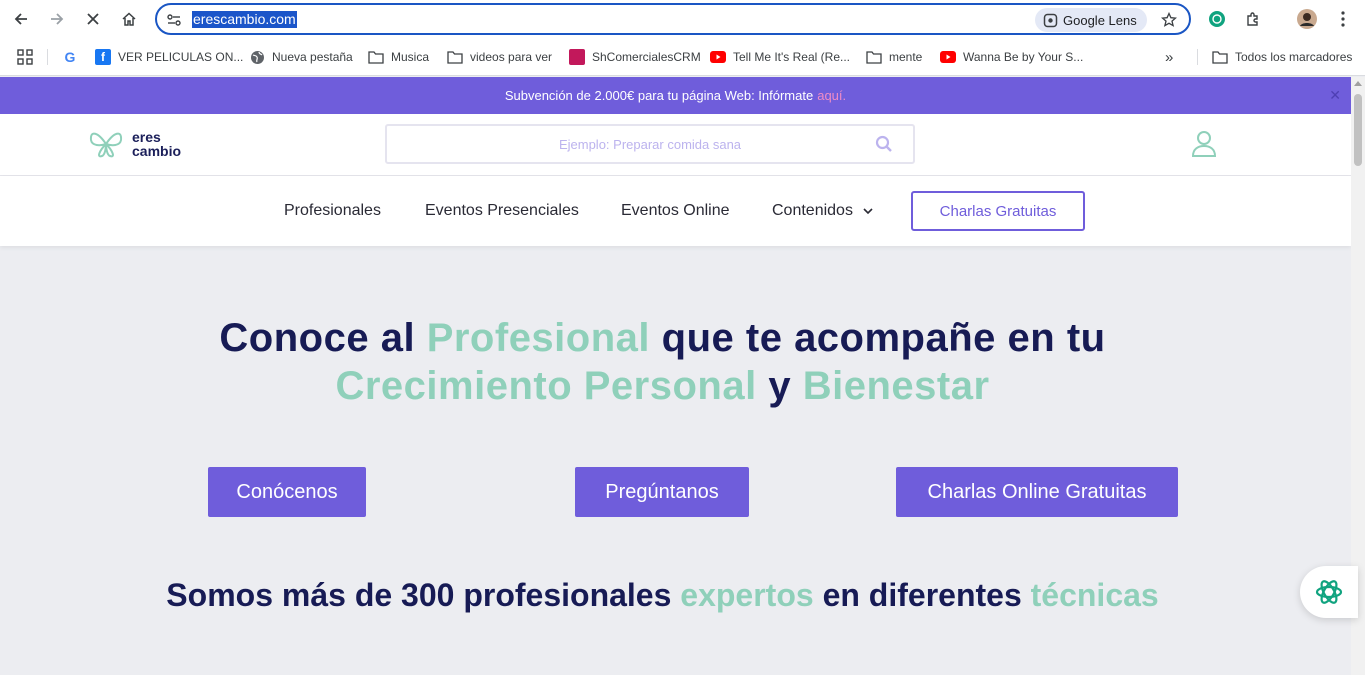 This screenshot has height=675, width=1365. Describe the element at coordinates (146, 137) in the screenshot. I see `logo-line-1: eres` at that location.